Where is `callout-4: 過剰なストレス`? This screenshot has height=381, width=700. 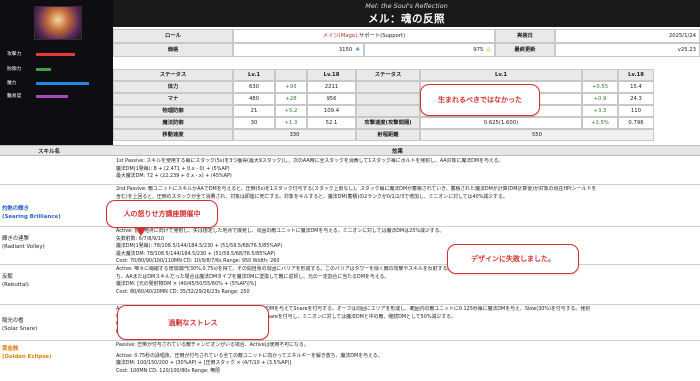
callout-4: 過剰なストレス is located at coordinates (193, 322).